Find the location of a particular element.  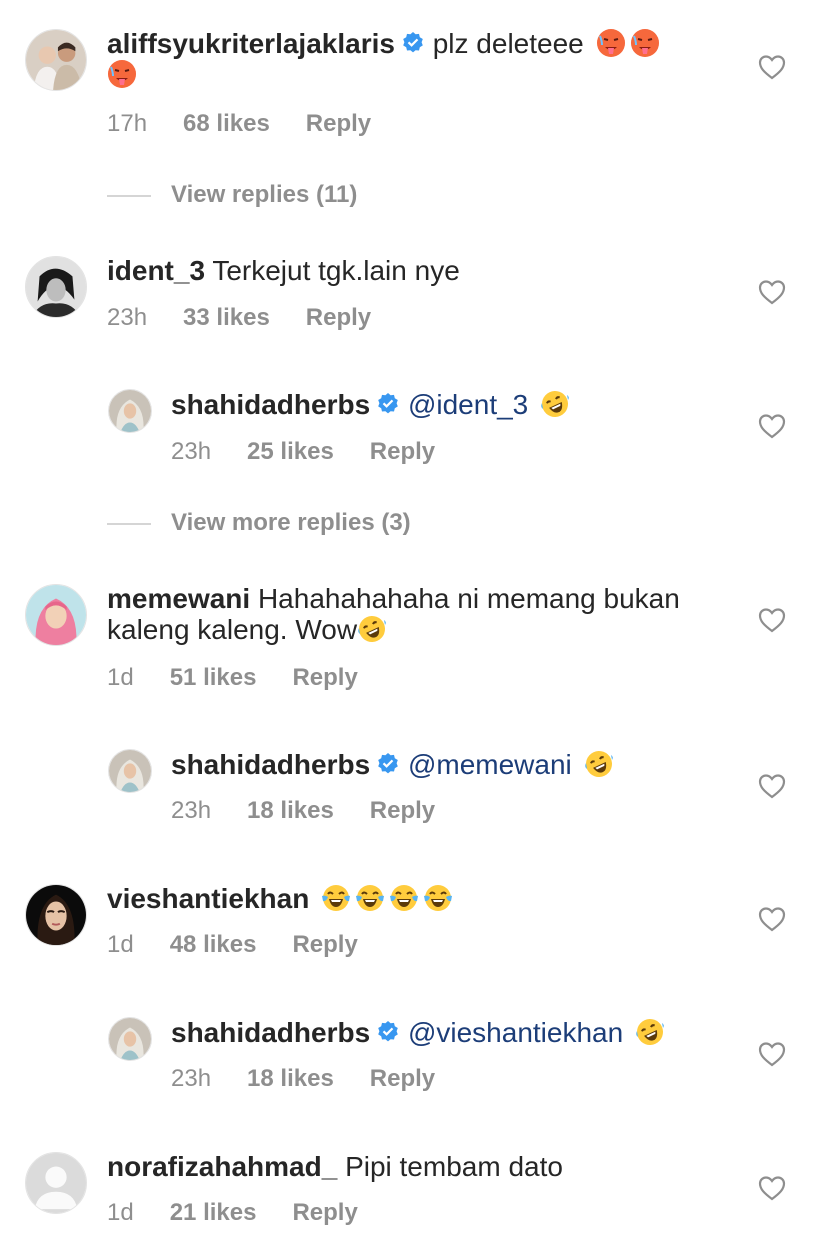

comment-meta: 1d 48 likes Reply is located at coordinates (232, 945).